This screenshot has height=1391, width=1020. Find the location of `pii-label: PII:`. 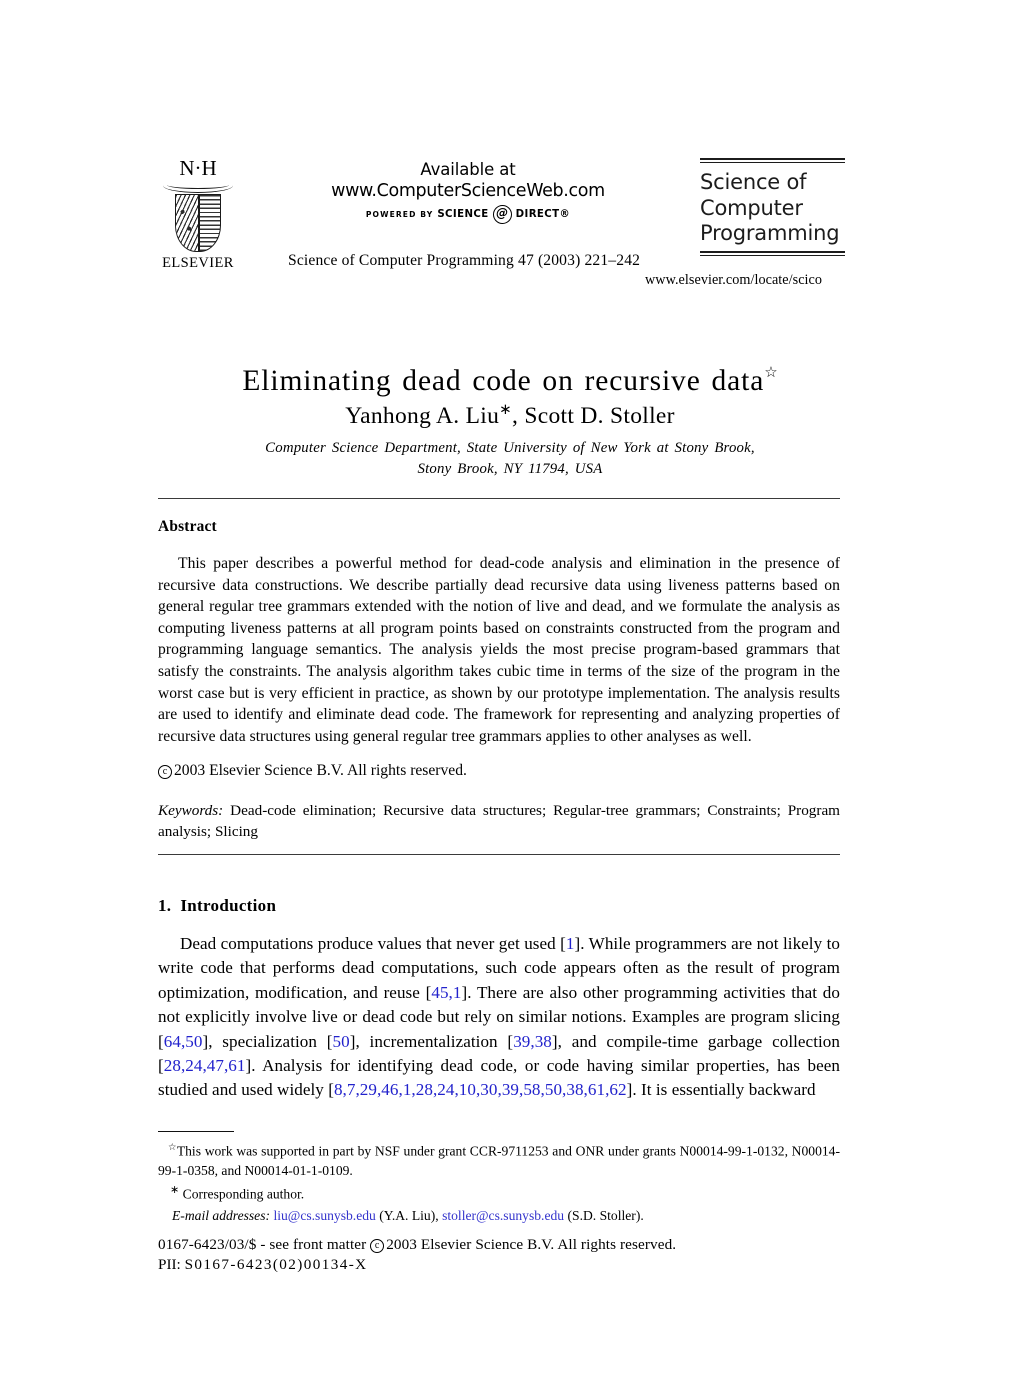

pii-label: PII: is located at coordinates (169, 1264).